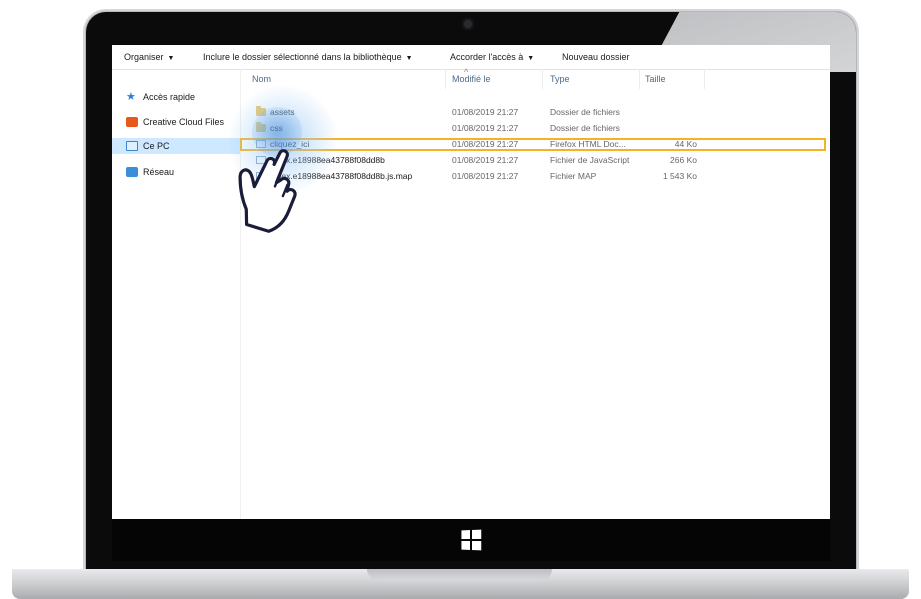 Image resolution: width=921 pixels, height=599 pixels. What do you see at coordinates (176, 122) in the screenshot?
I see `nav-item-creative-cloud: Creative Cloud Files` at bounding box center [176, 122].